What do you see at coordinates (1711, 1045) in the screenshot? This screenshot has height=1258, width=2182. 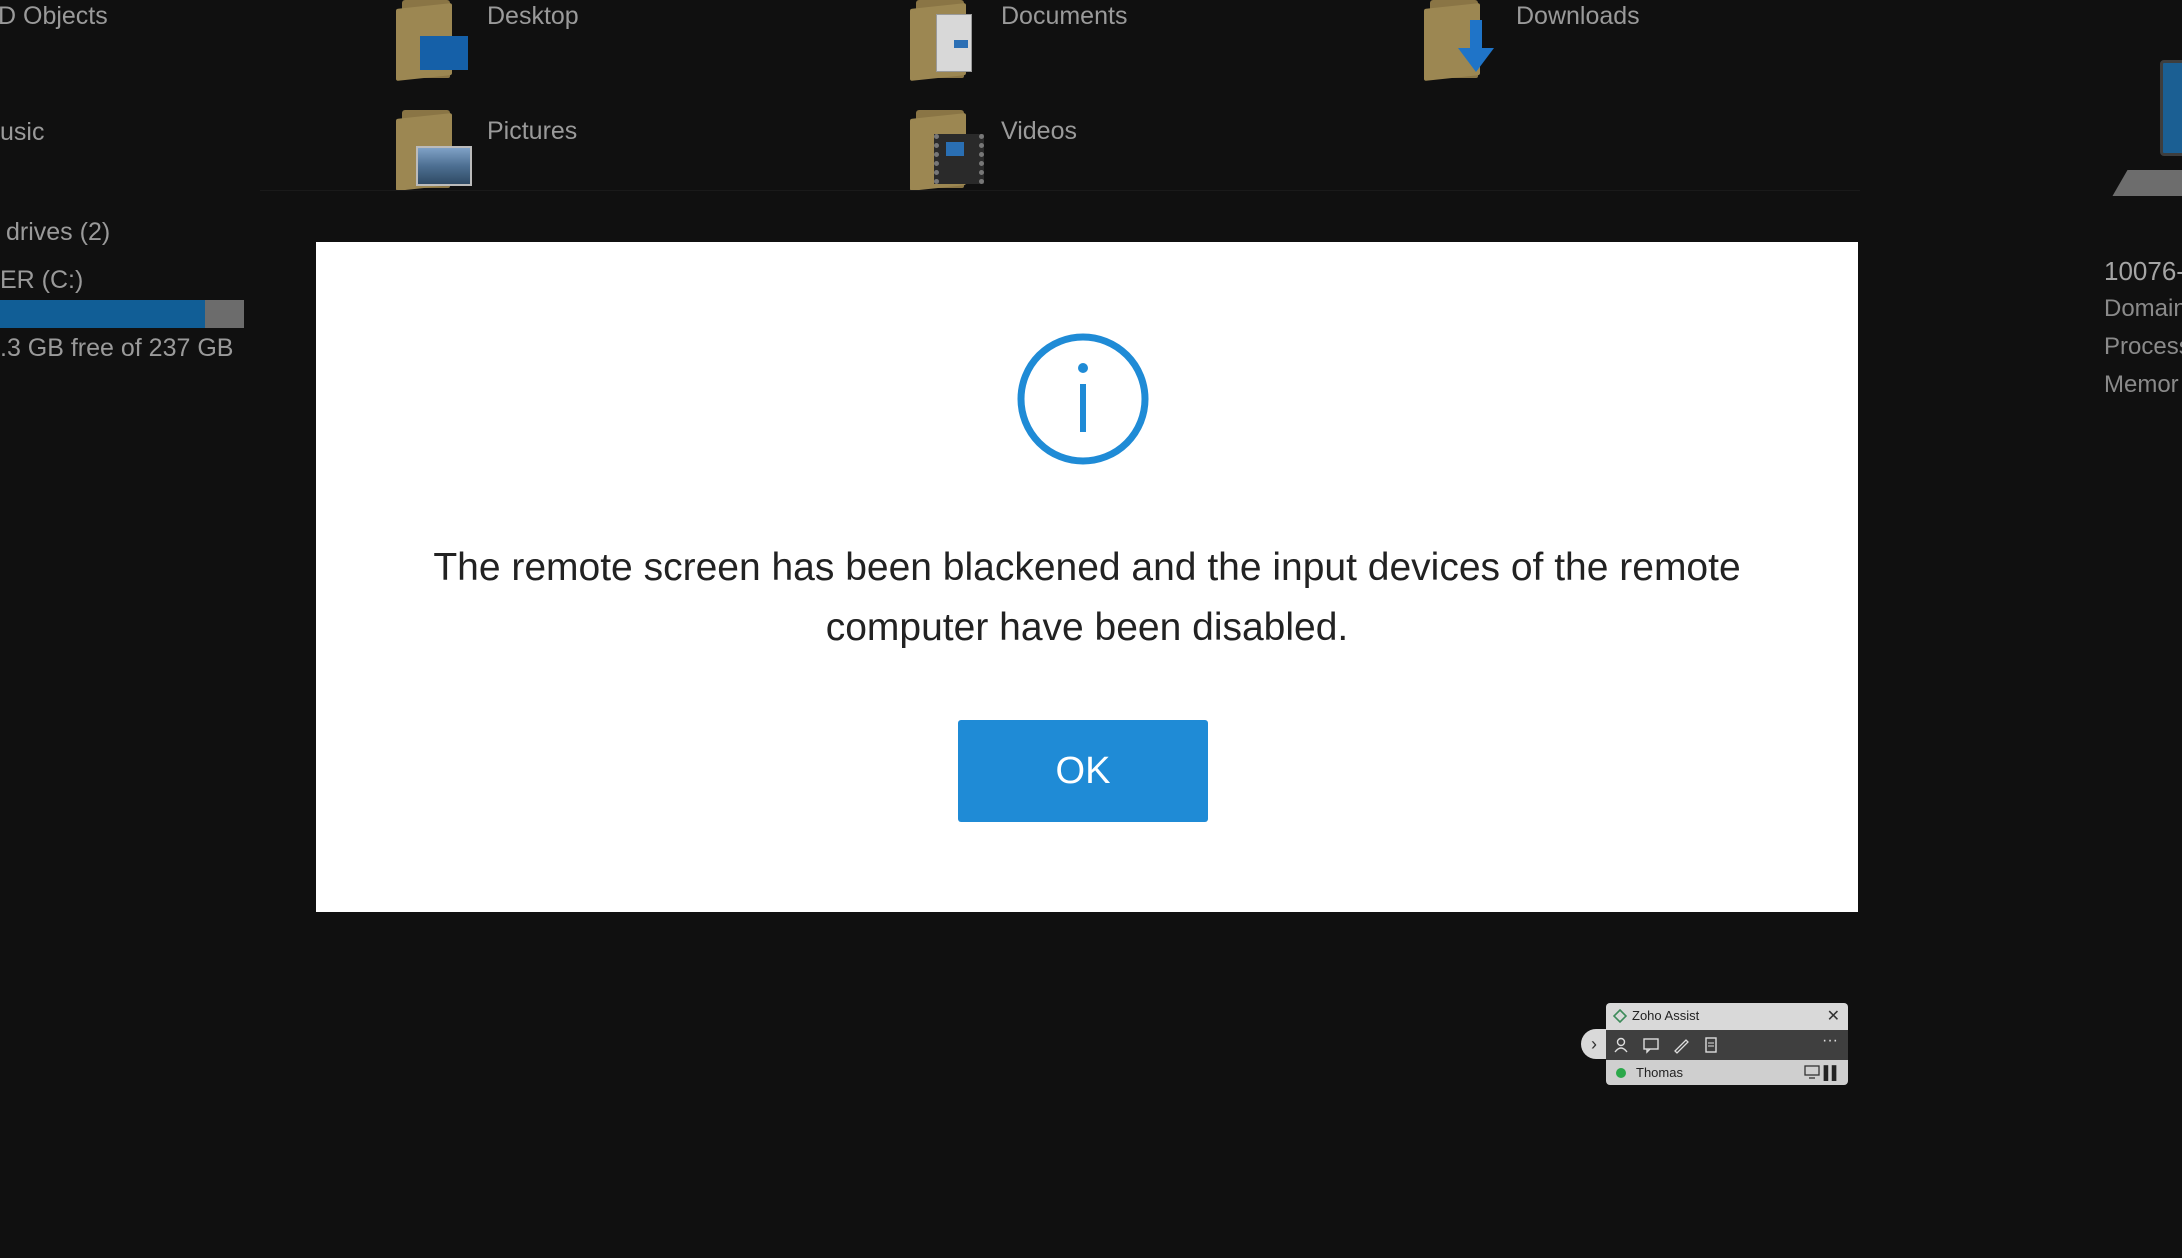 I see `files-icon` at bounding box center [1711, 1045].